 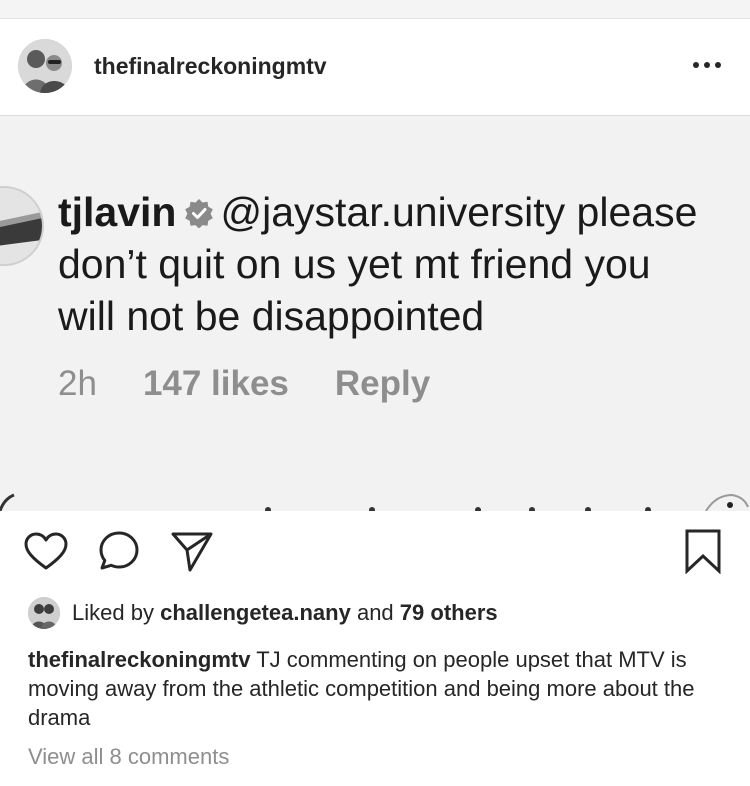 What do you see at coordinates (255, 612) in the screenshot?
I see `liker-username: challengetea.nany` at bounding box center [255, 612].